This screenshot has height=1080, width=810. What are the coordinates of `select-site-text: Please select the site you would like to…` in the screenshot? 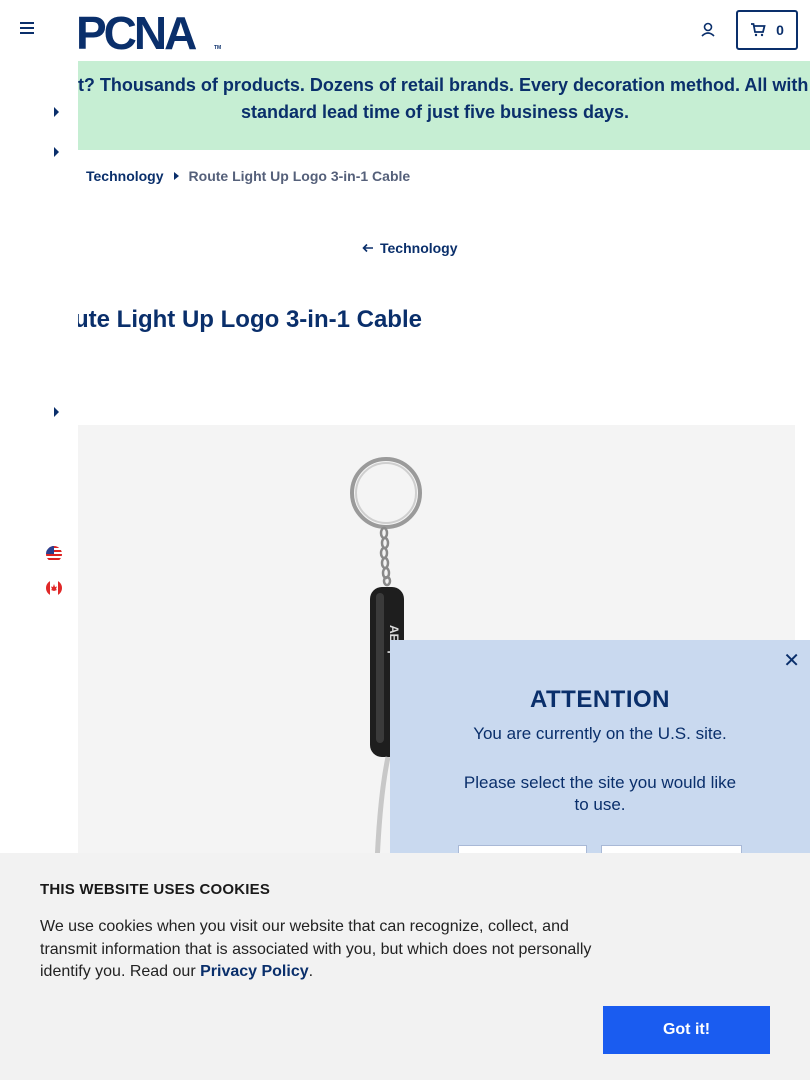 It's located at (600, 793).